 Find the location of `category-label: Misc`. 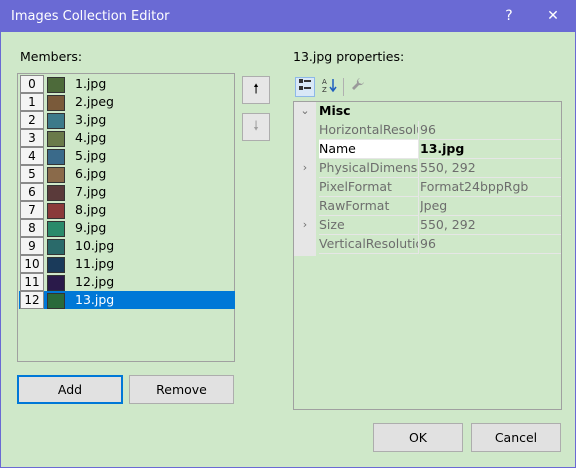

category-label: Misc is located at coordinates (335, 110).